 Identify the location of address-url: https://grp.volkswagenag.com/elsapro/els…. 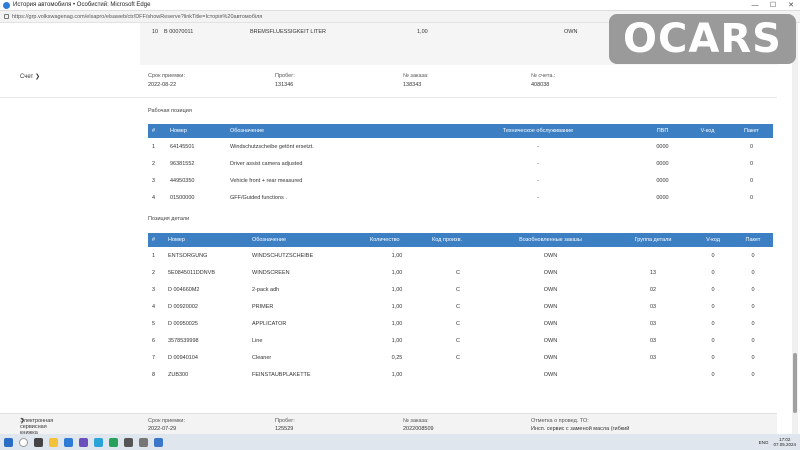
(137, 17).